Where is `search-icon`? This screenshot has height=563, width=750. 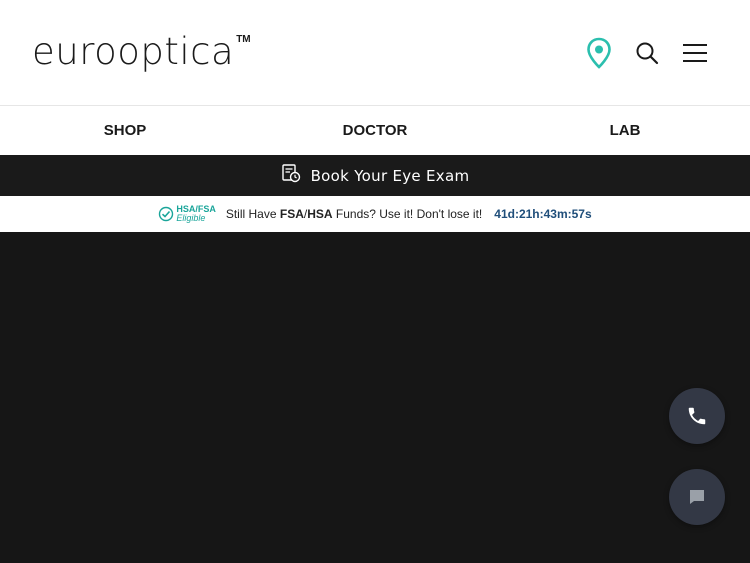
search-icon is located at coordinates (647, 53).